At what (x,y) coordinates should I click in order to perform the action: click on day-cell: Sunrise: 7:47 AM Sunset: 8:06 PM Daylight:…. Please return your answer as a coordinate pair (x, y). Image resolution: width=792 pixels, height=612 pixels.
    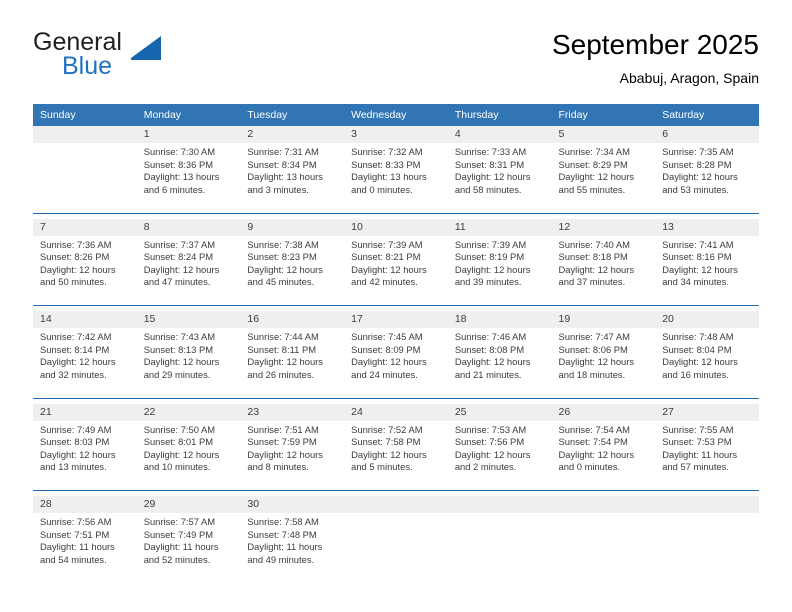
    Looking at the image, I should click on (603, 363).